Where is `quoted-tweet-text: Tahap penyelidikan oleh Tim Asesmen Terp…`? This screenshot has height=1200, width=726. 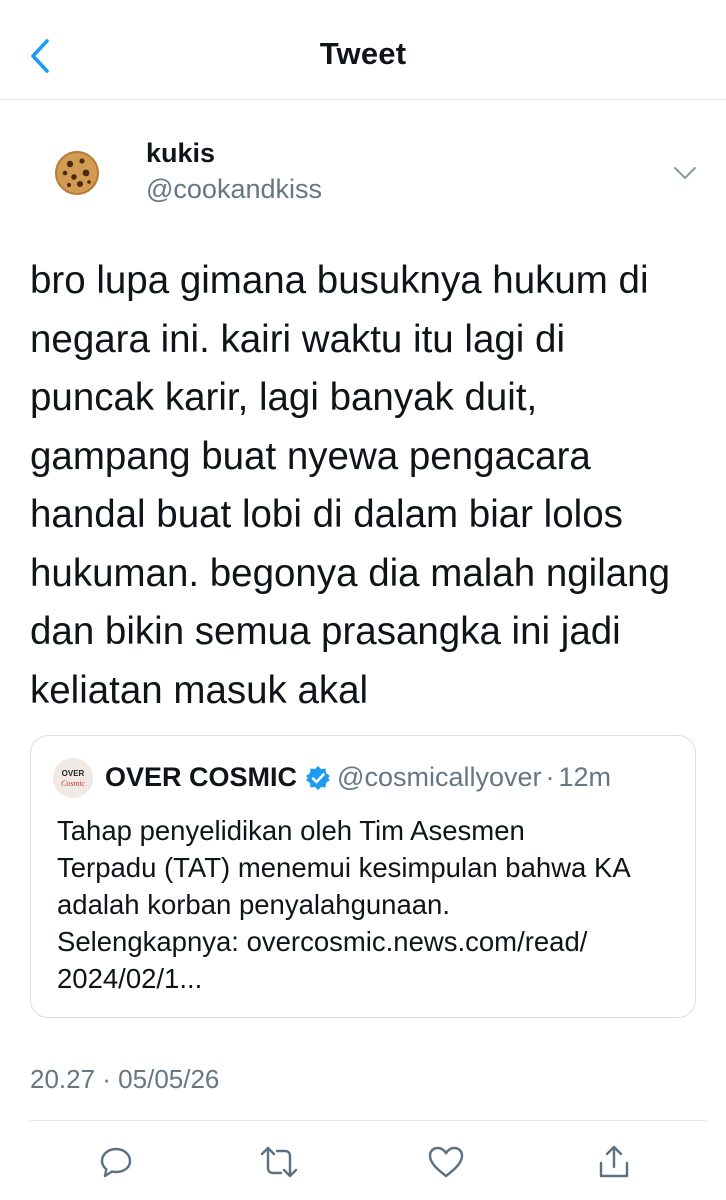 quoted-tweet-text: Tahap penyelidikan oleh Tim Asesmen Terp… is located at coordinates (344, 904).